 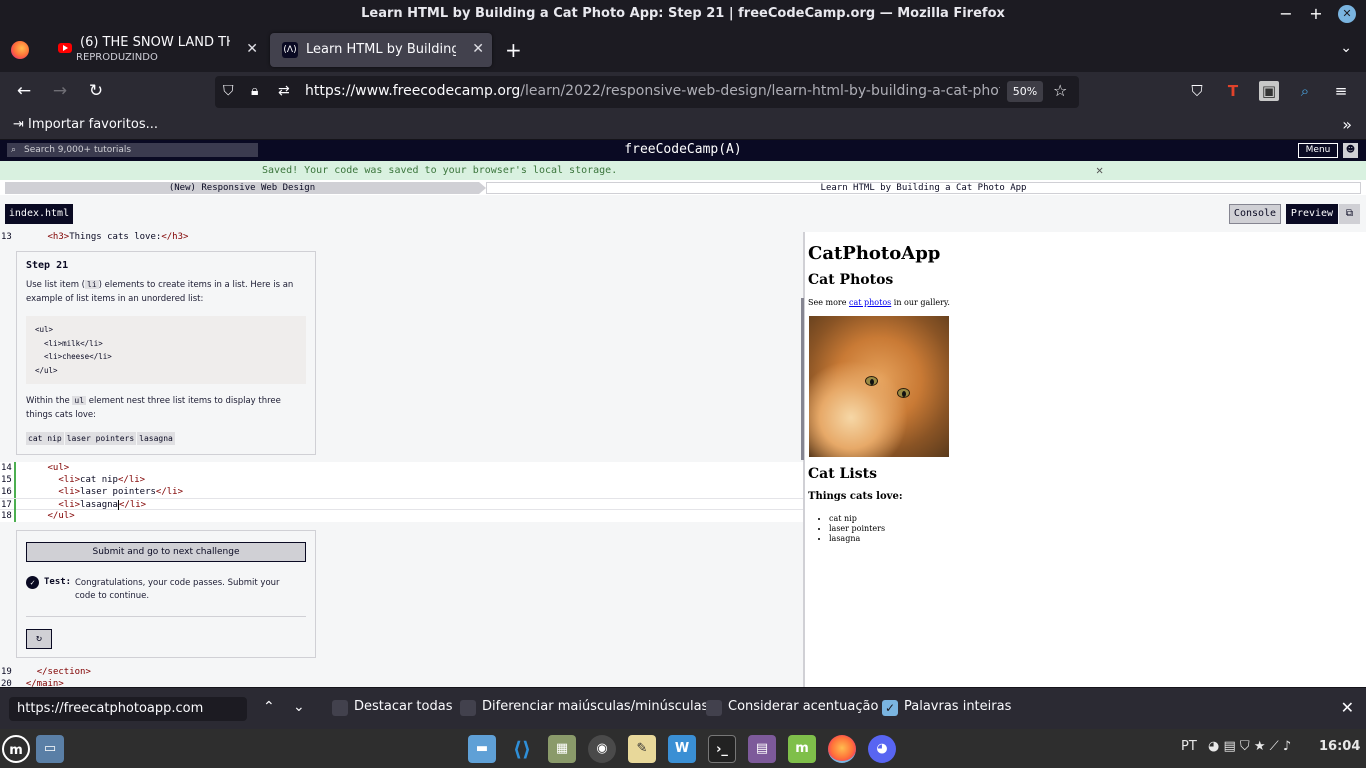 What do you see at coordinates (1318, 150) in the screenshot?
I see `menu-button: Menu` at bounding box center [1318, 150].